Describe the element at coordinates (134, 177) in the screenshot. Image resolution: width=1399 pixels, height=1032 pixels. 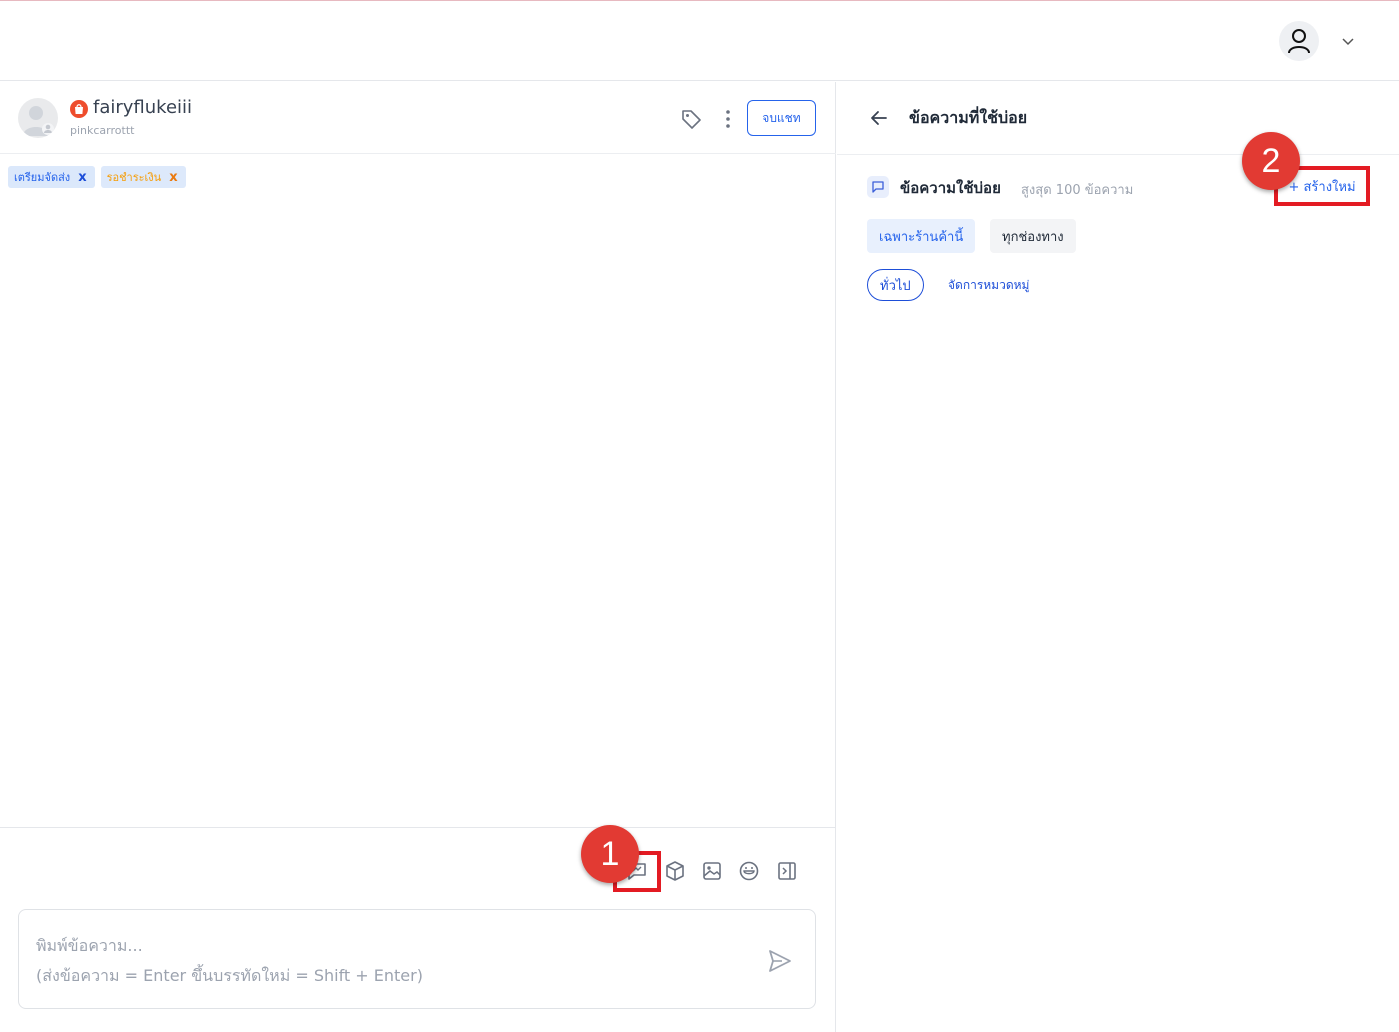
I see `tag-label: รอชำระเงิน` at that location.